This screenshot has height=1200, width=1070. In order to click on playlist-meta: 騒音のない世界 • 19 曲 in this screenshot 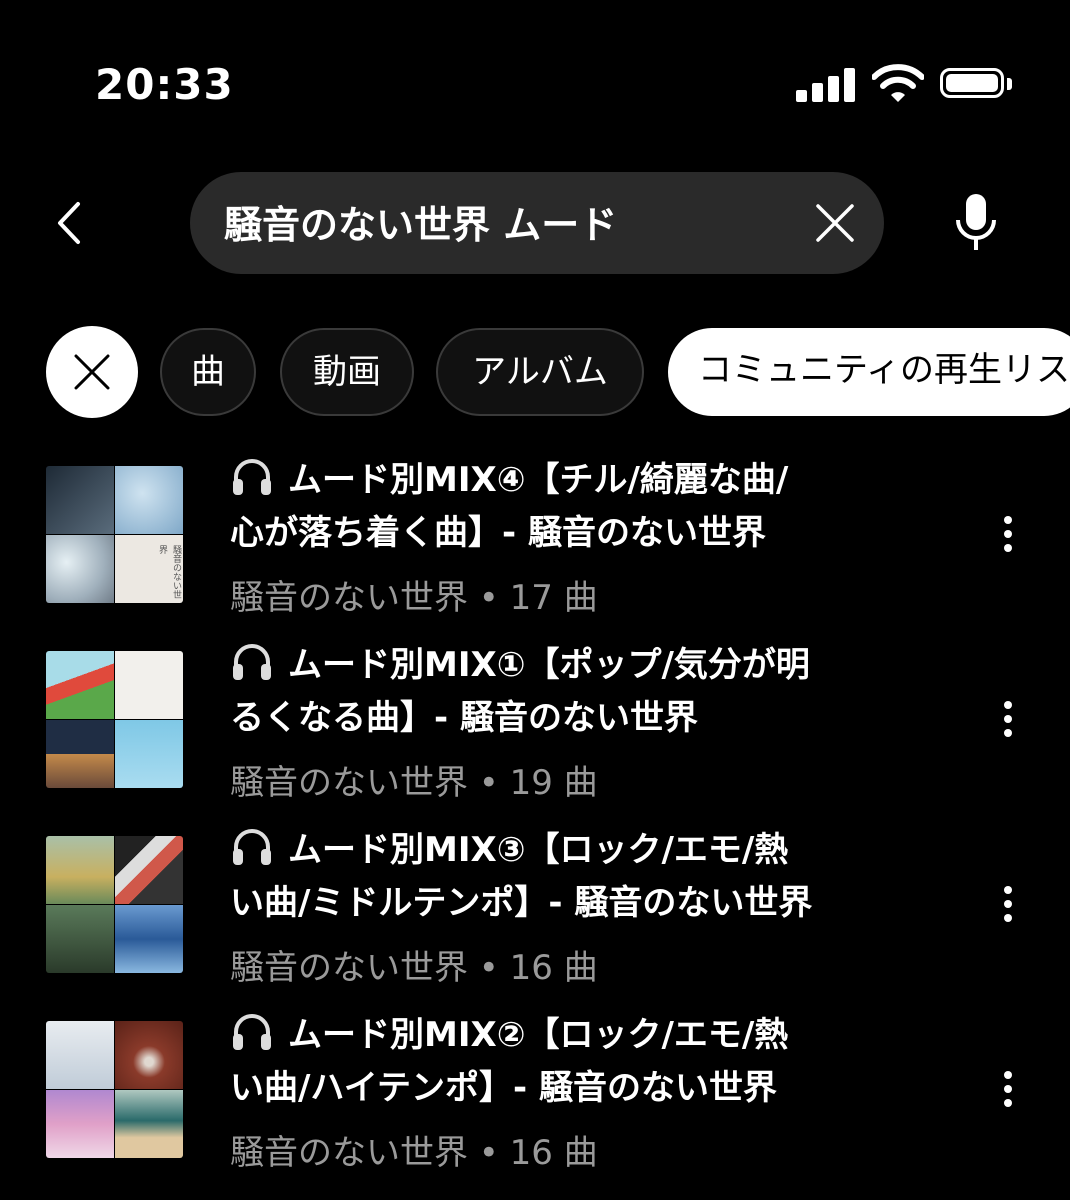, I will do `click(414, 783)`.